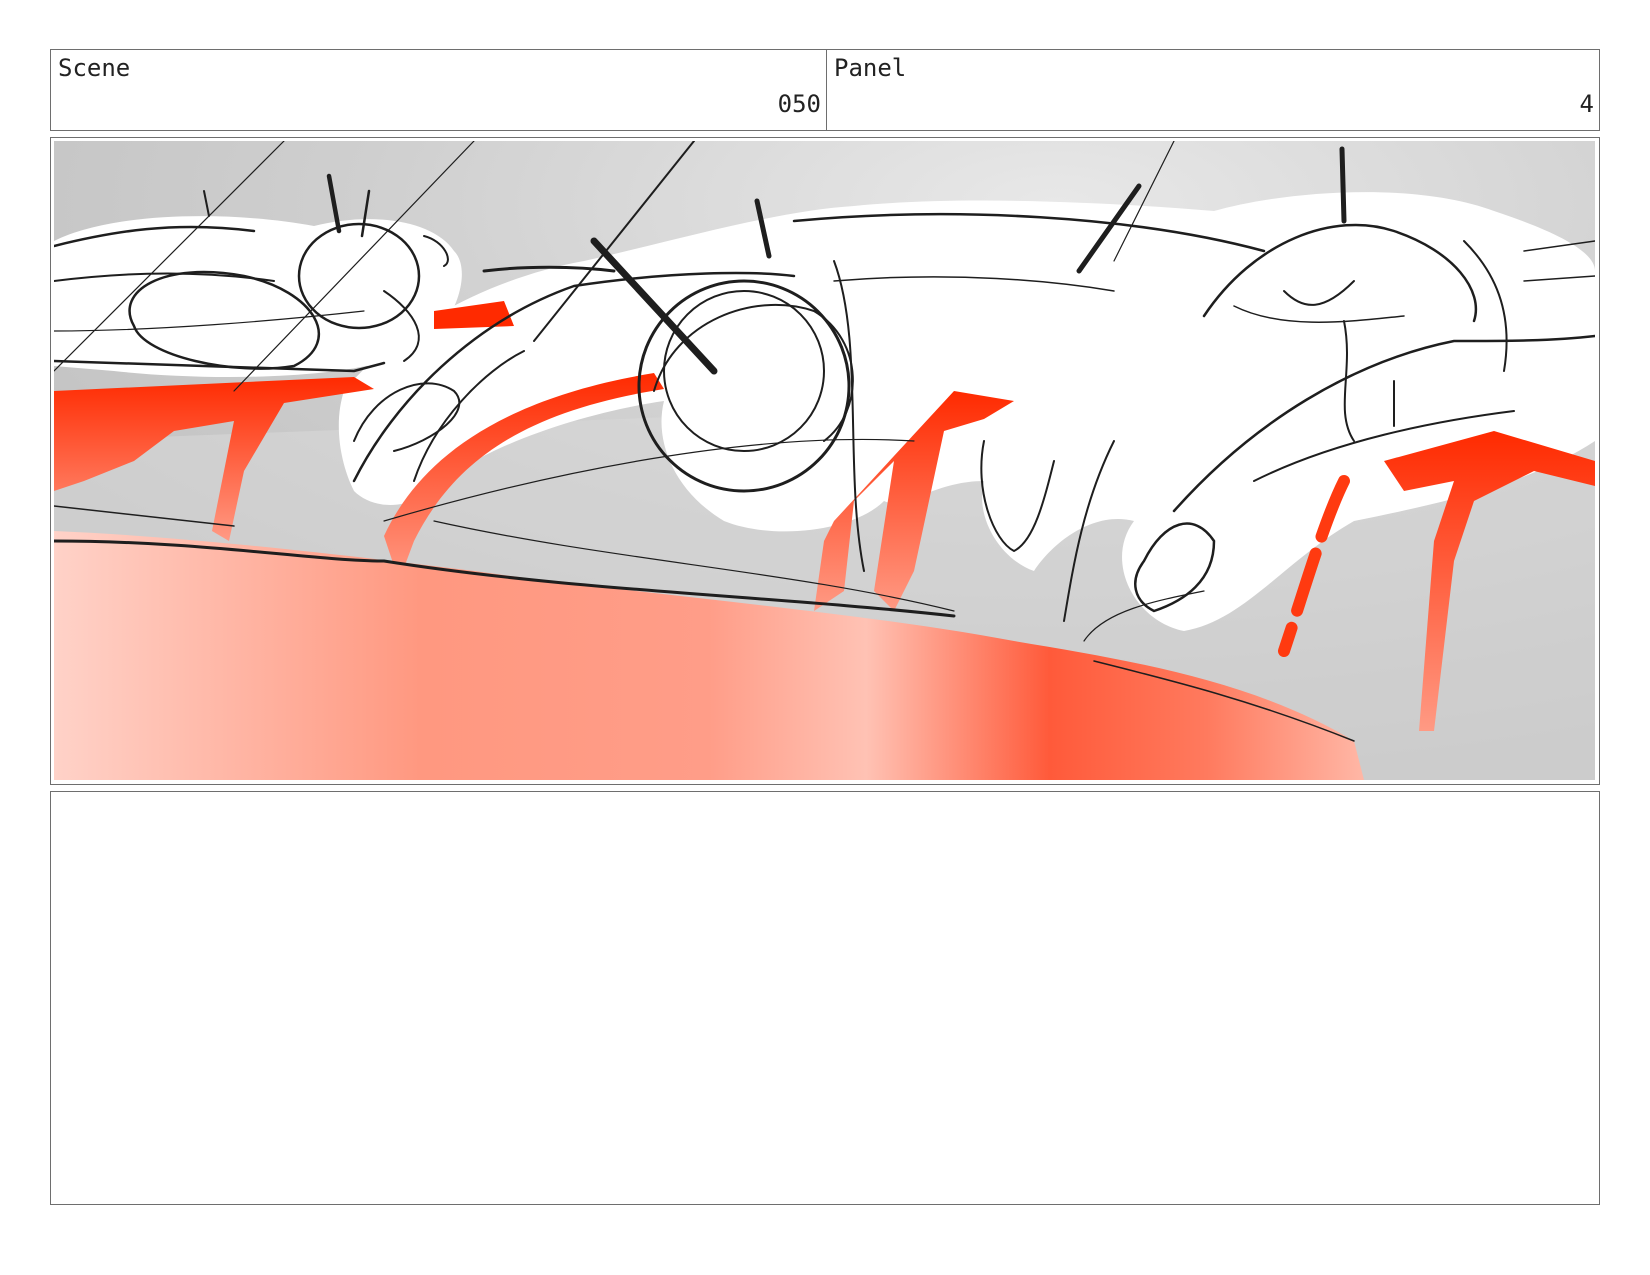  I want to click on panel-number: 4, so click(1586, 104).